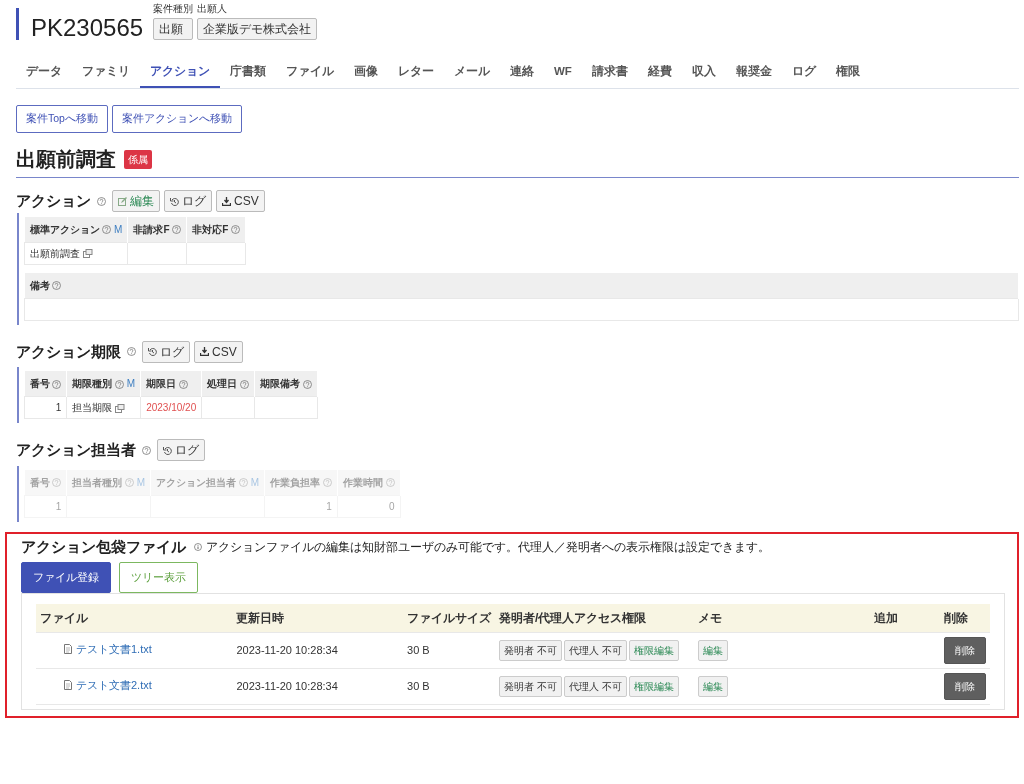 The height and width of the screenshot is (784, 1024). What do you see at coordinates (171, 407) in the screenshot?
I see `table-cell: 2023/10/20` at bounding box center [171, 407].